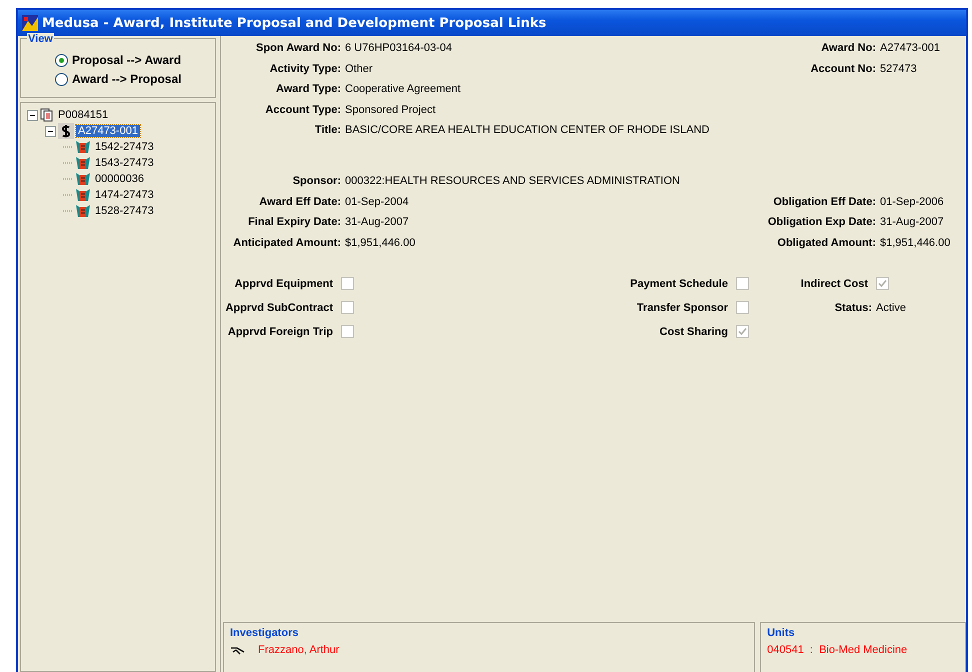 The width and height of the screenshot is (972, 672). What do you see at coordinates (40, 39) in the screenshot?
I see `group-legend: View` at bounding box center [40, 39].